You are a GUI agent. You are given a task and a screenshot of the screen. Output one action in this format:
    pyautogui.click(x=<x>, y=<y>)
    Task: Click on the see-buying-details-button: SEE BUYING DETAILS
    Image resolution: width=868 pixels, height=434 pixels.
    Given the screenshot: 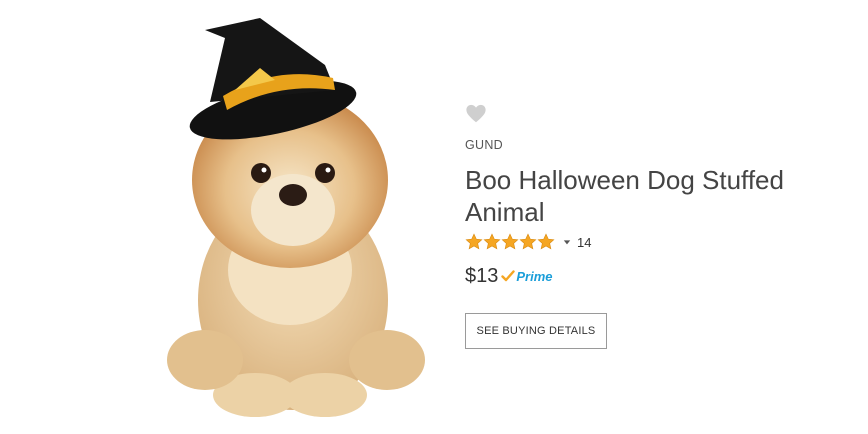 What is the action you would take?
    pyautogui.click(x=536, y=331)
    